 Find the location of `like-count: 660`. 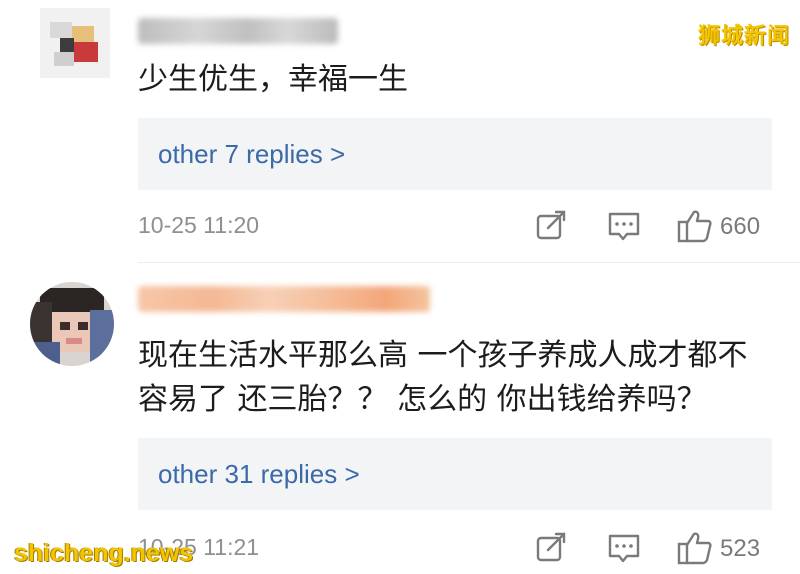

like-count: 660 is located at coordinates (740, 226).